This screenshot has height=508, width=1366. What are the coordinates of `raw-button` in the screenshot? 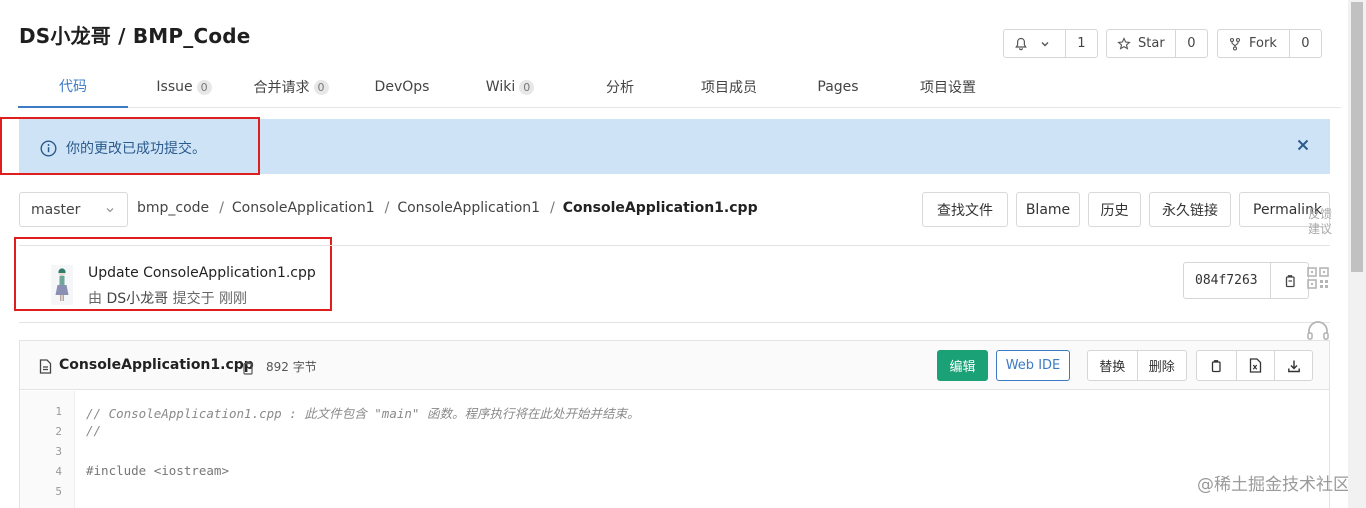 It's located at (1255, 365).